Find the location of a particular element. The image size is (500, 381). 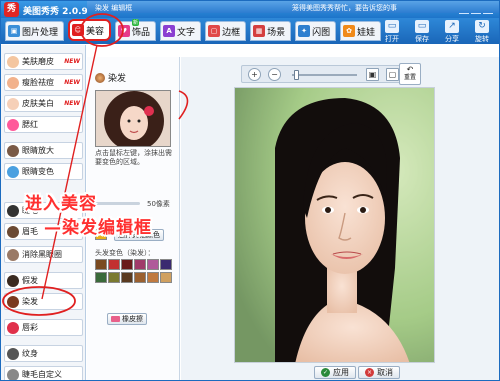

actual-size-icon: ▢ is located at coordinates (392, 74).